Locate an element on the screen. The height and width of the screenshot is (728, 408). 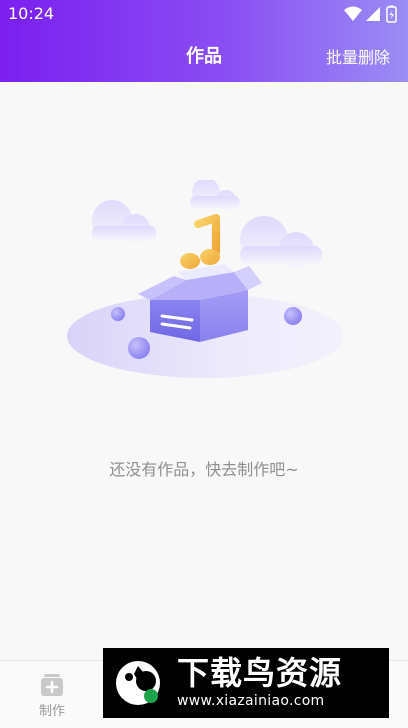
music-note-icon is located at coordinates (200, 241).